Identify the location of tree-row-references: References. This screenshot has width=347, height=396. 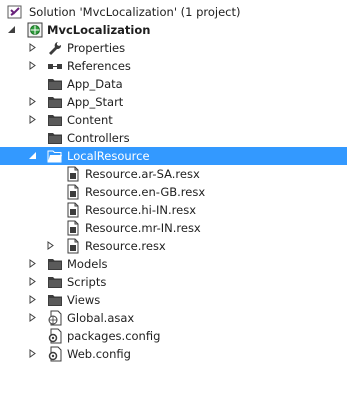
(173, 66).